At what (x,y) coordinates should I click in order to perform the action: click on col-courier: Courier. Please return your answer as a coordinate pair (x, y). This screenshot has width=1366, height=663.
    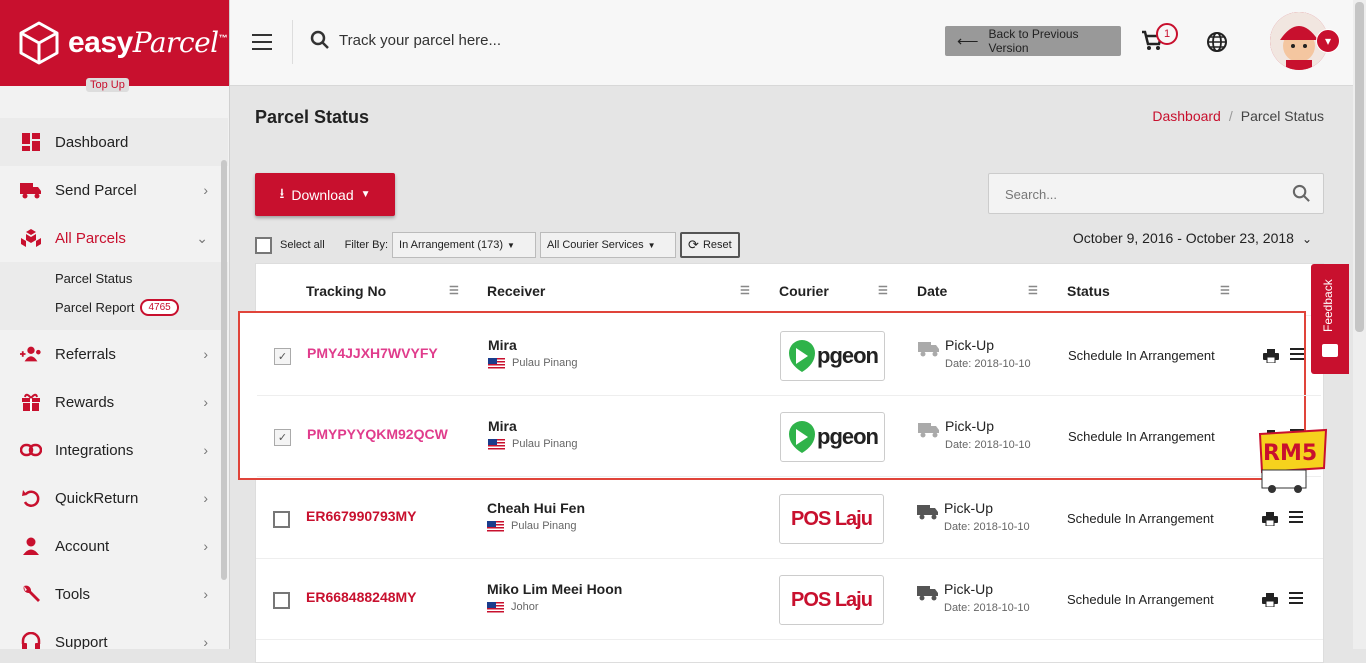
    Looking at the image, I should click on (804, 291).